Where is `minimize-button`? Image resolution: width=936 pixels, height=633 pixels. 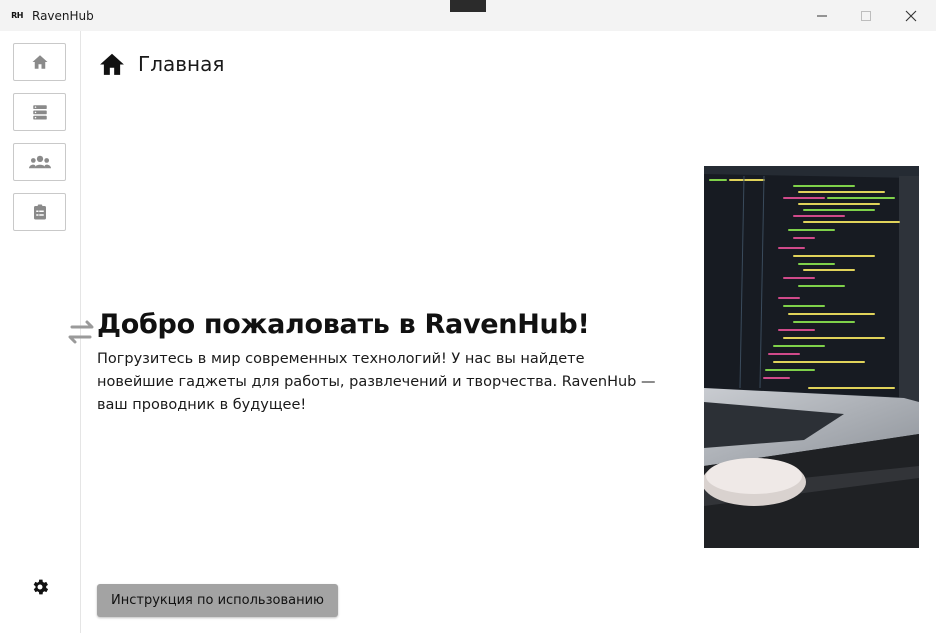 minimize-button is located at coordinates (822, 15).